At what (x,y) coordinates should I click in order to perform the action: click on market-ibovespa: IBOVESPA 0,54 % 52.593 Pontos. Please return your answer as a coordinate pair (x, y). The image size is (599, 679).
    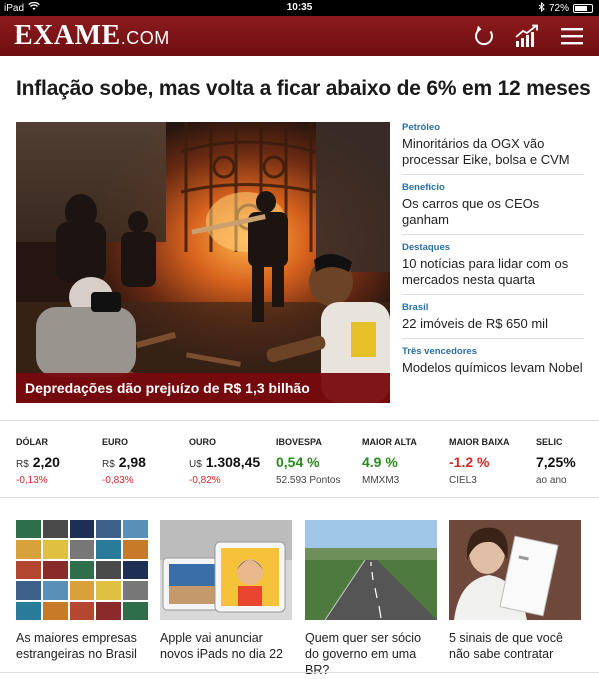
    Looking at the image, I should click on (308, 461).